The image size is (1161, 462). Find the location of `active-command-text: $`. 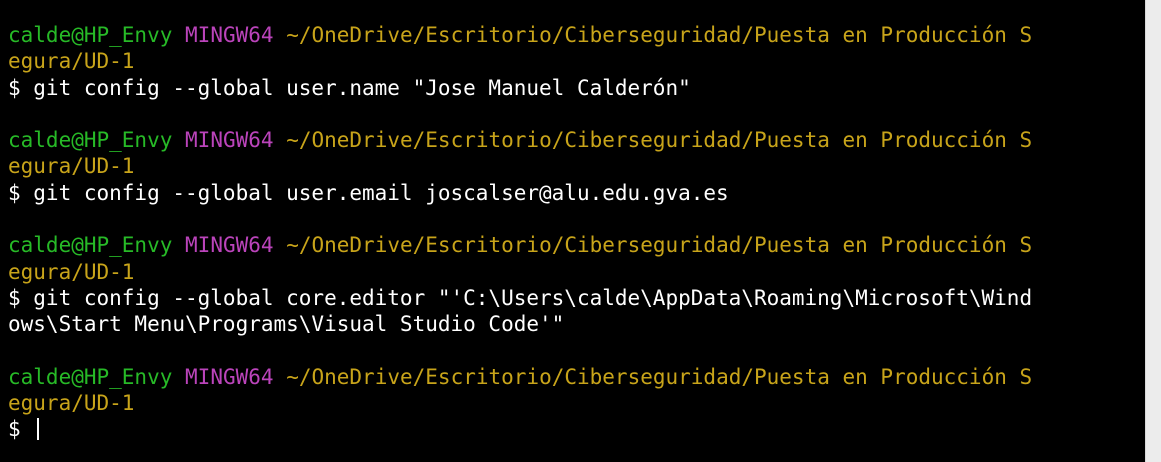

active-command-text: $ is located at coordinates (21, 429).